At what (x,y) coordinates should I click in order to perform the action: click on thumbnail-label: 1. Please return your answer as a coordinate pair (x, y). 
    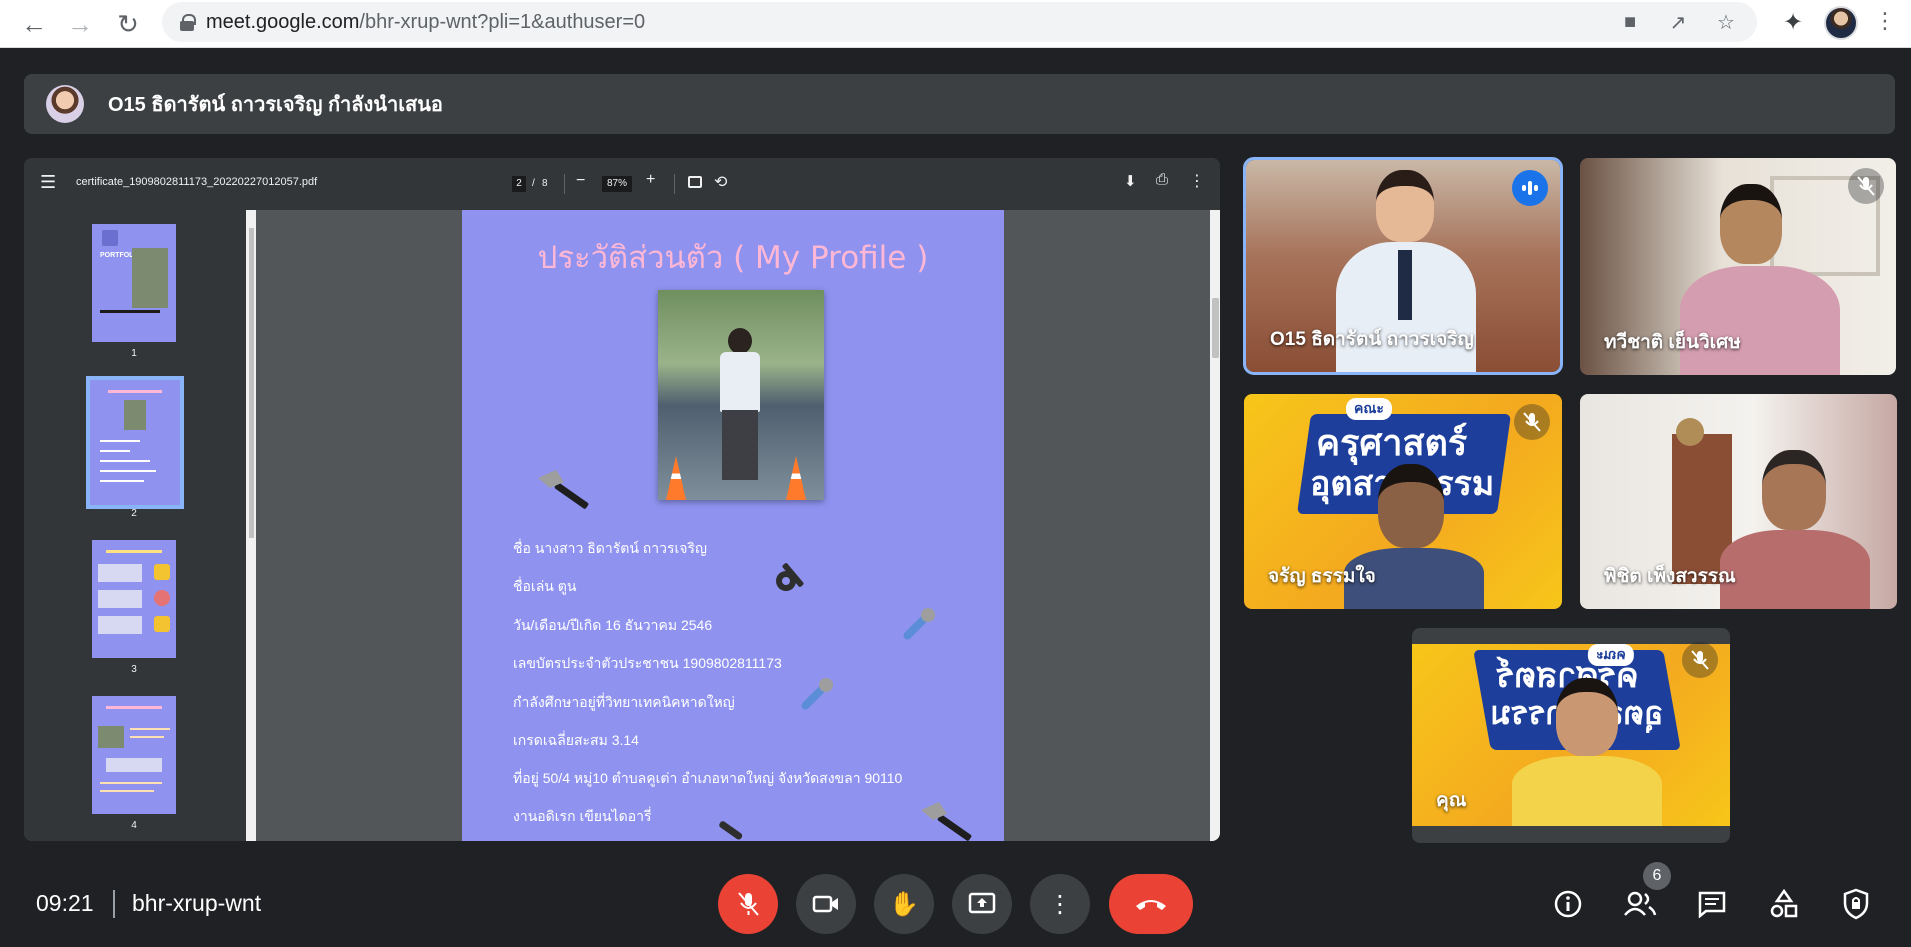
    Looking at the image, I should click on (134, 353).